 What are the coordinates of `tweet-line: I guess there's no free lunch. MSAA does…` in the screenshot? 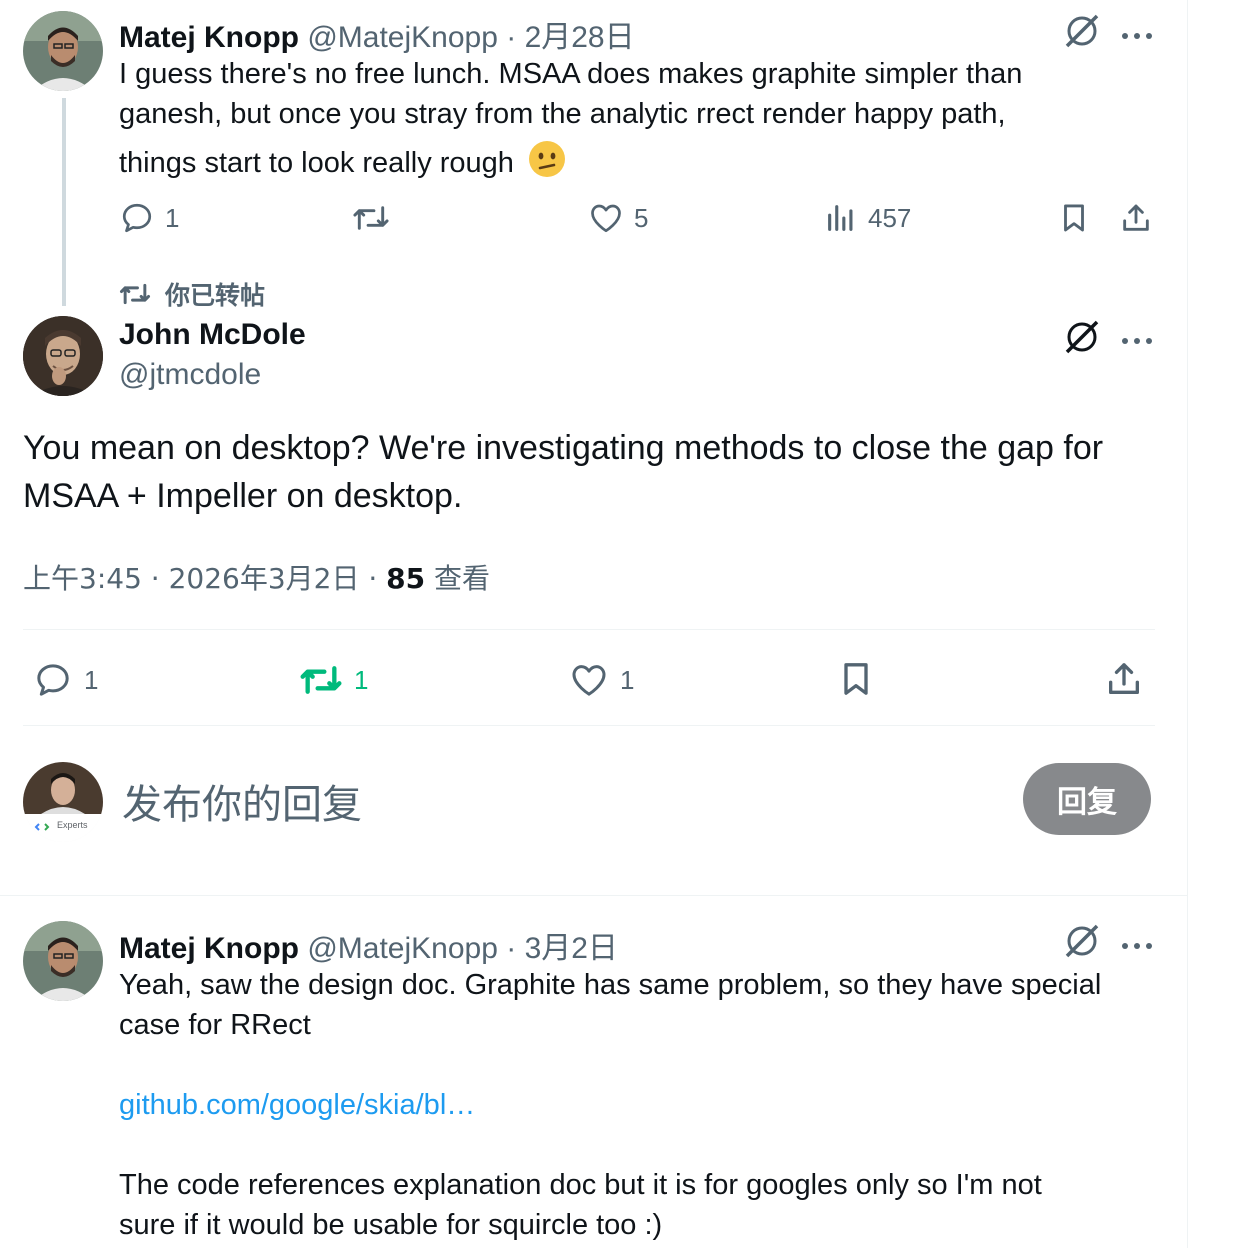 It's located at (571, 74).